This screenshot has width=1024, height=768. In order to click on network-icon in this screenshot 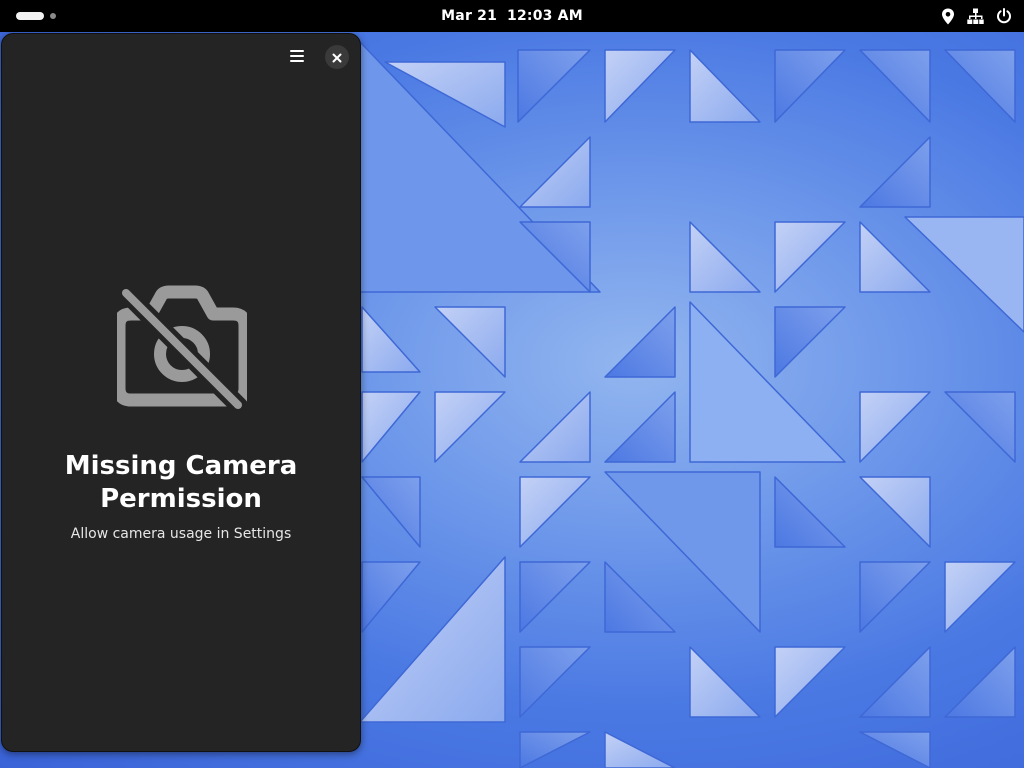, I will do `click(975, 16)`.